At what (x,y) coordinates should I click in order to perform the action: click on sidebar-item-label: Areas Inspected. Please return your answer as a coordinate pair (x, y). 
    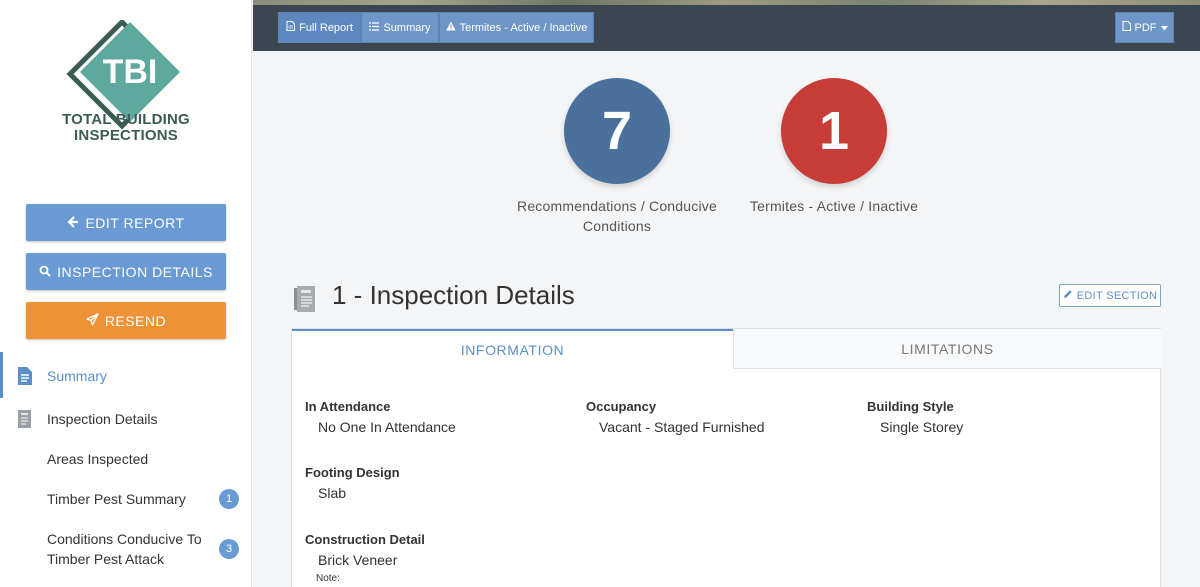
    Looking at the image, I should click on (98, 459).